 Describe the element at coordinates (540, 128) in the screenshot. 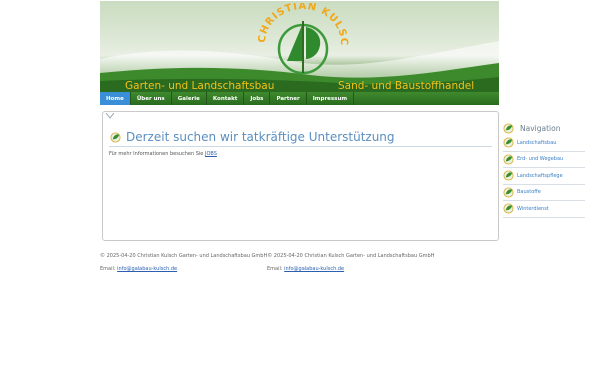

I see `sidebar-title-text: Navigation` at that location.